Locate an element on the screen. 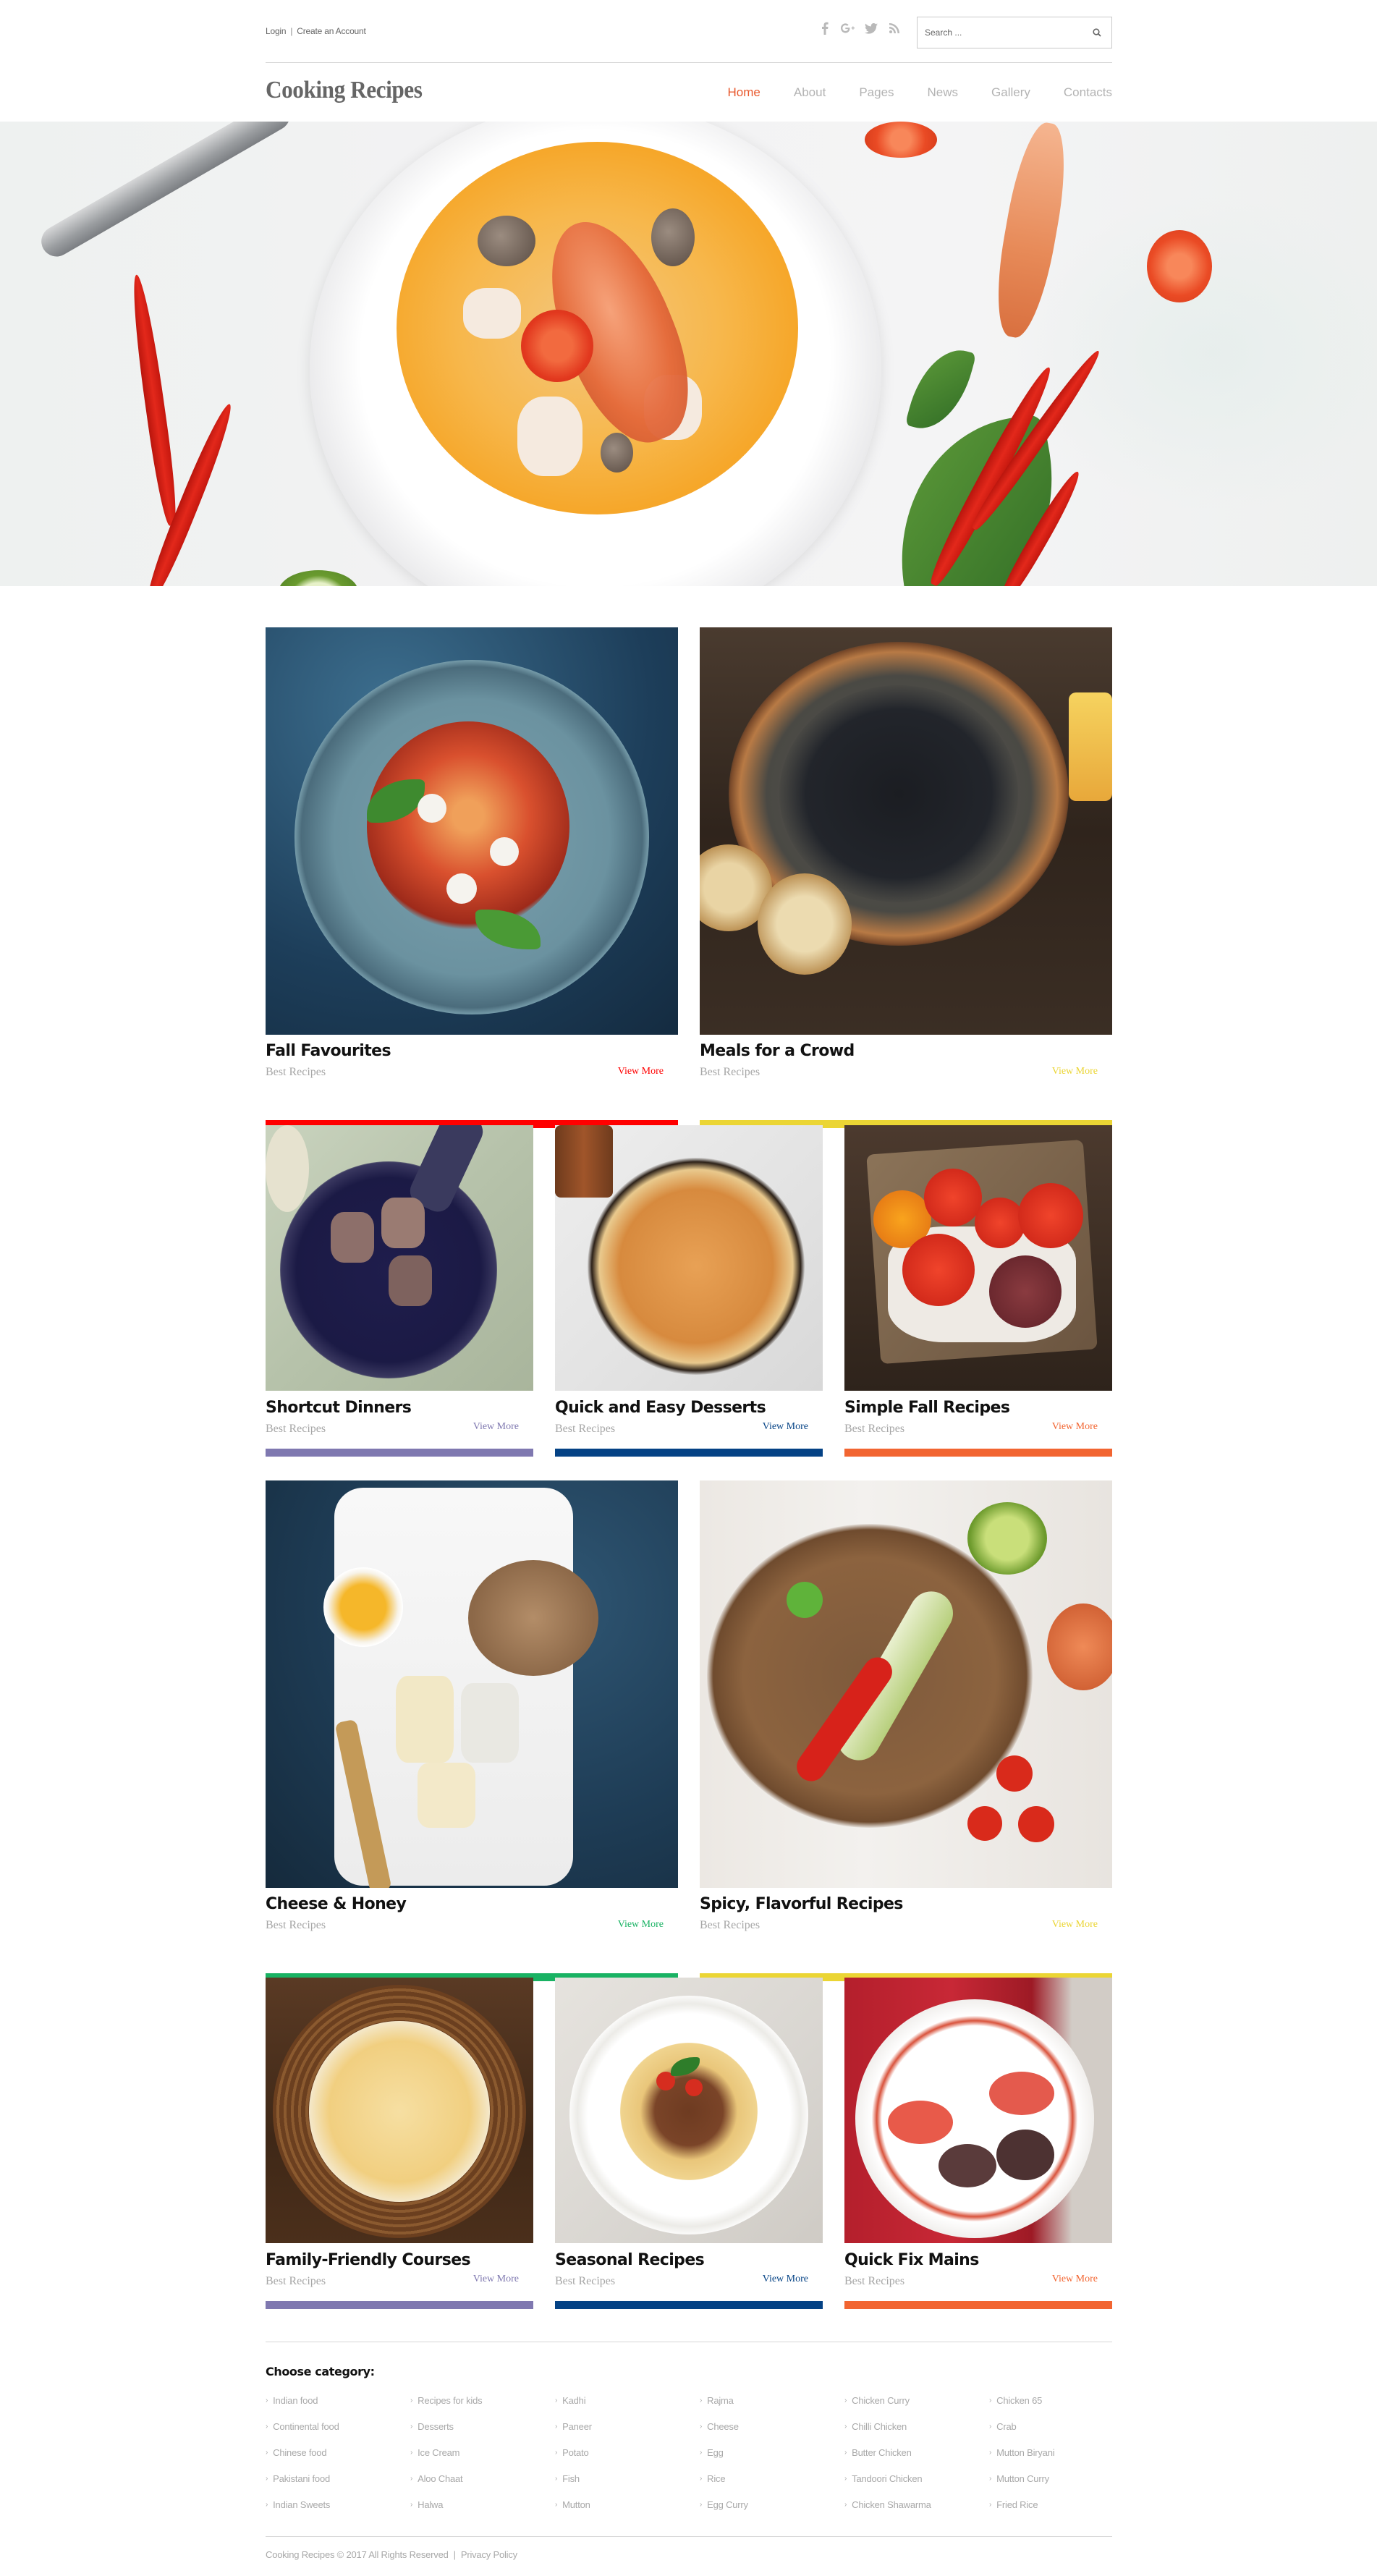 The image size is (1377, 2576). category-link: › Chicken Shawarma is located at coordinates (916, 2512).